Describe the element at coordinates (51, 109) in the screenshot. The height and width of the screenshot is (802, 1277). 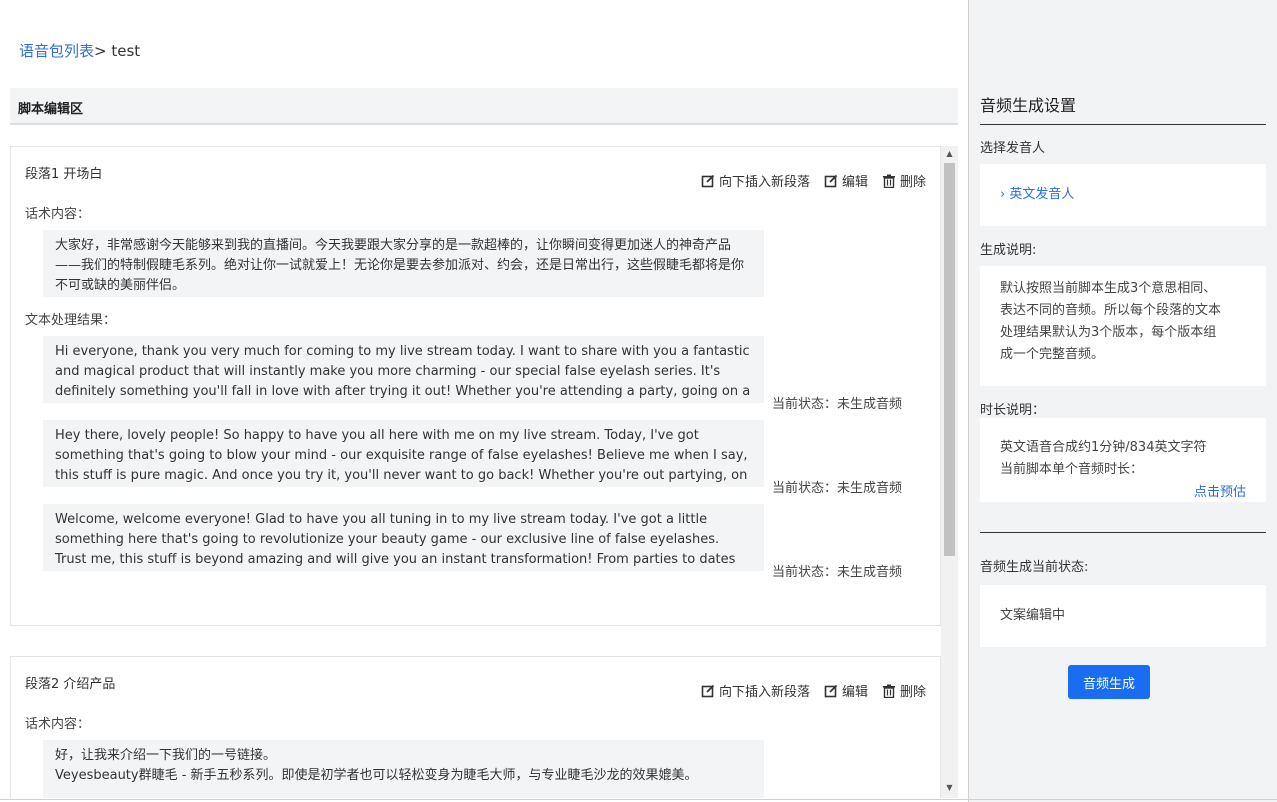
I see `section-title: 脚本编辑区` at that location.